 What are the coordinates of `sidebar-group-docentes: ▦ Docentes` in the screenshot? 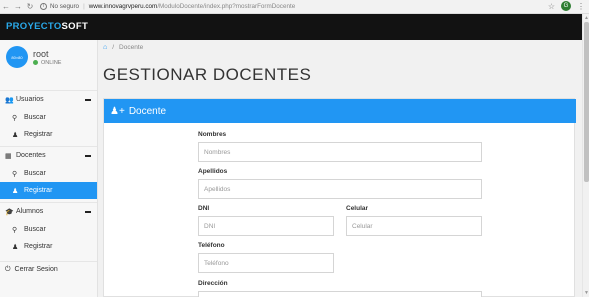 It's located at (48, 155).